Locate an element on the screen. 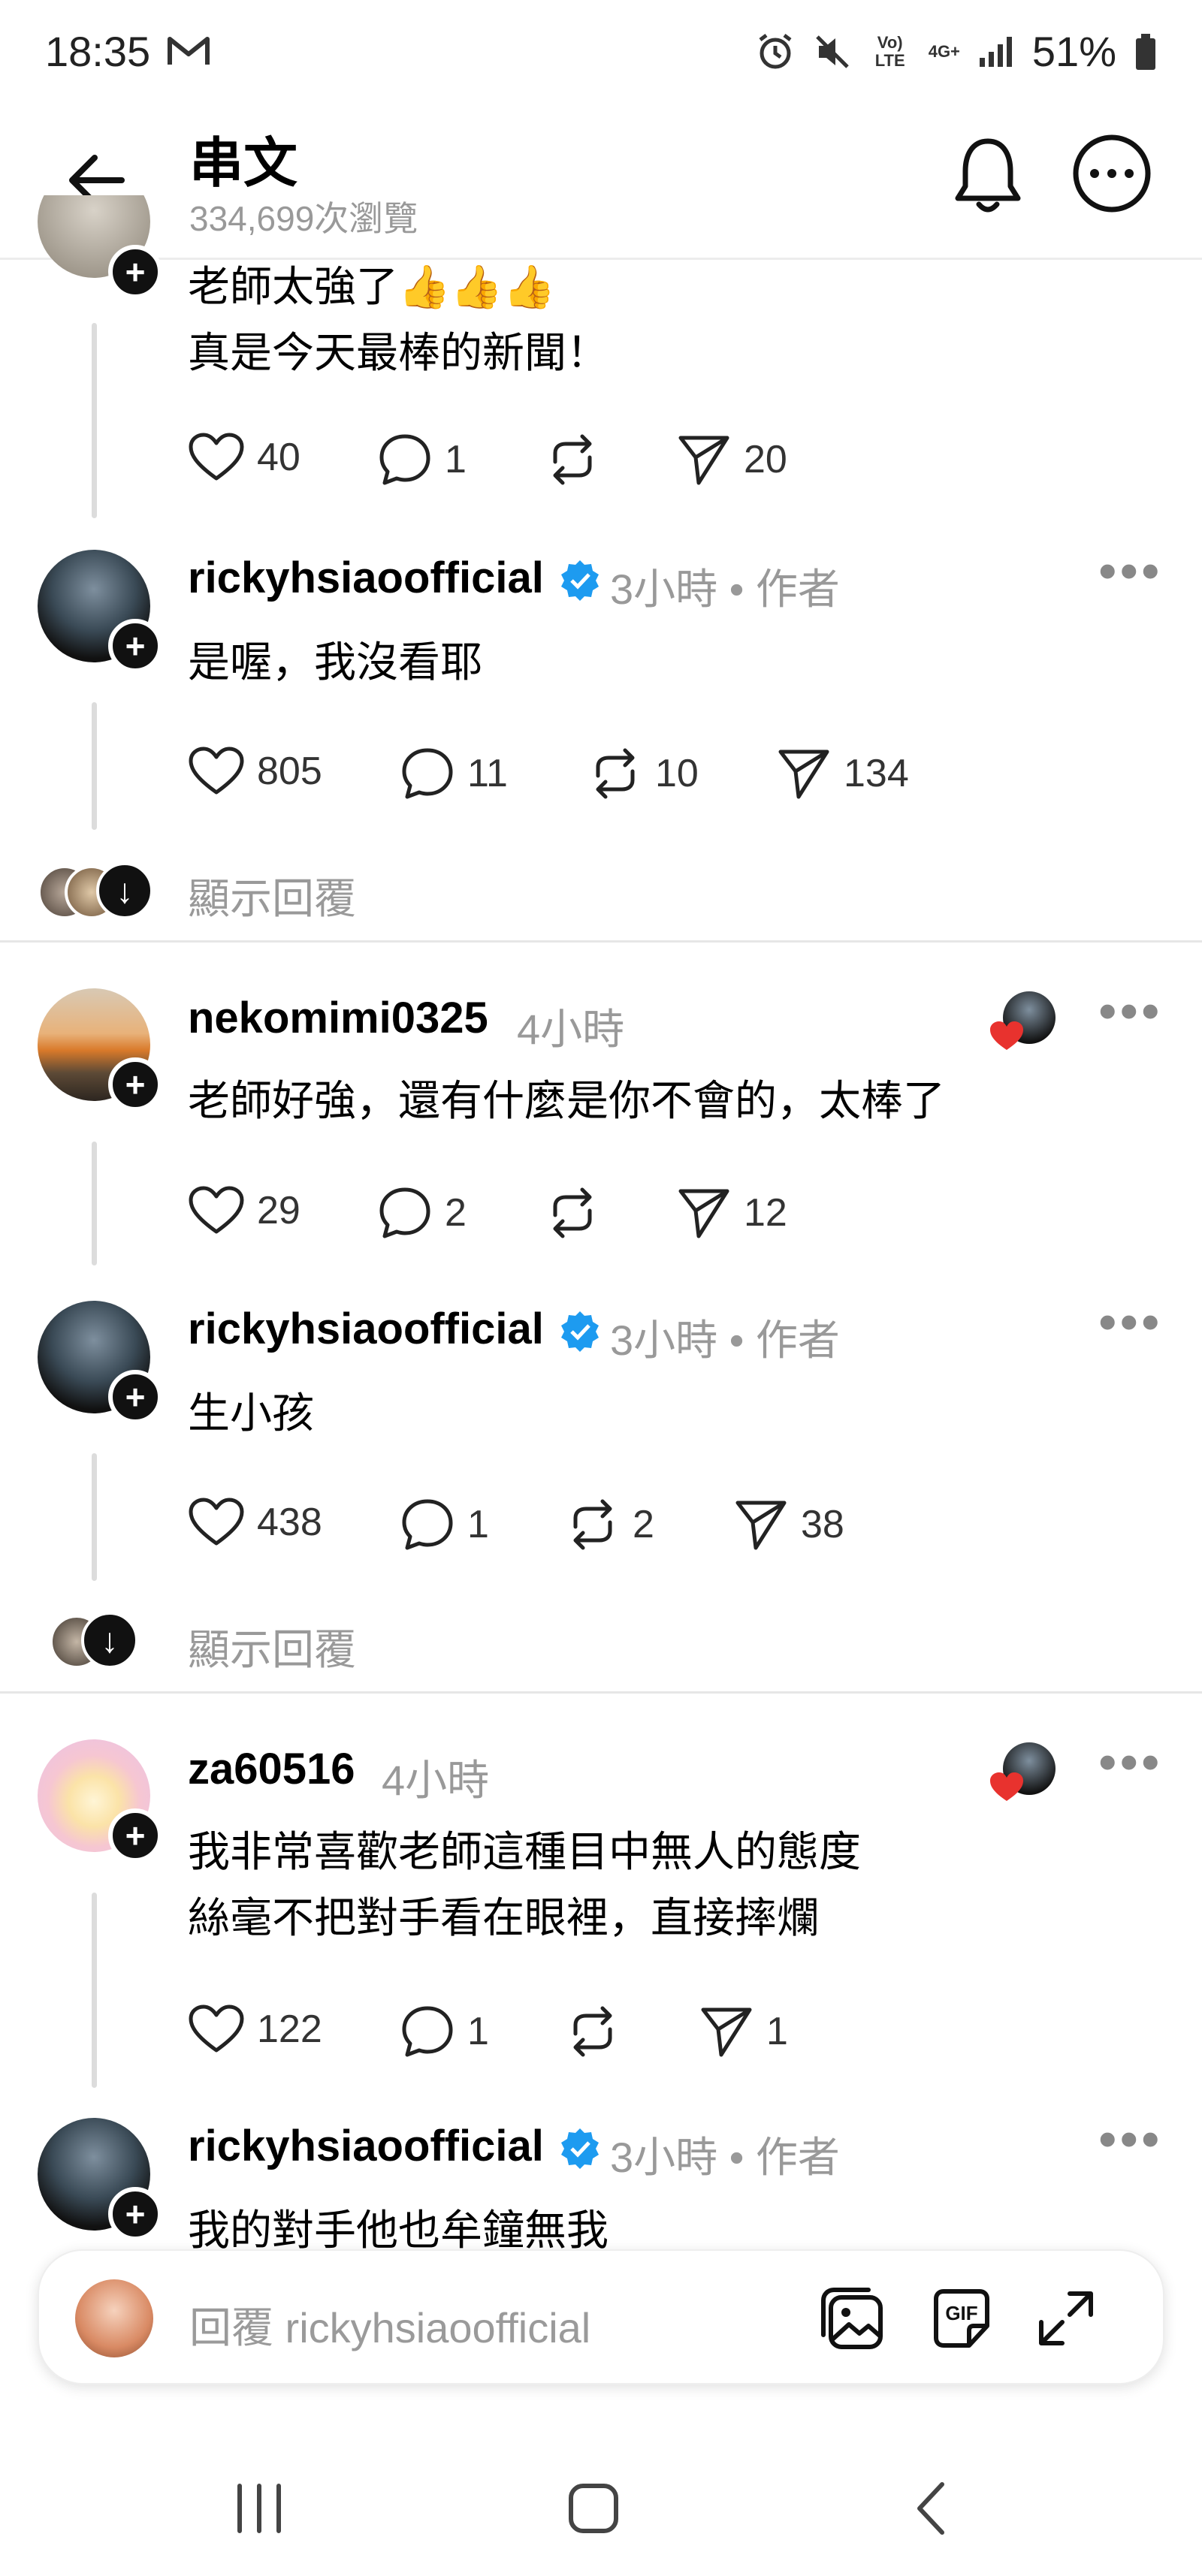 This screenshot has width=1202, height=2576. like-button: 805 is located at coordinates (255, 772).